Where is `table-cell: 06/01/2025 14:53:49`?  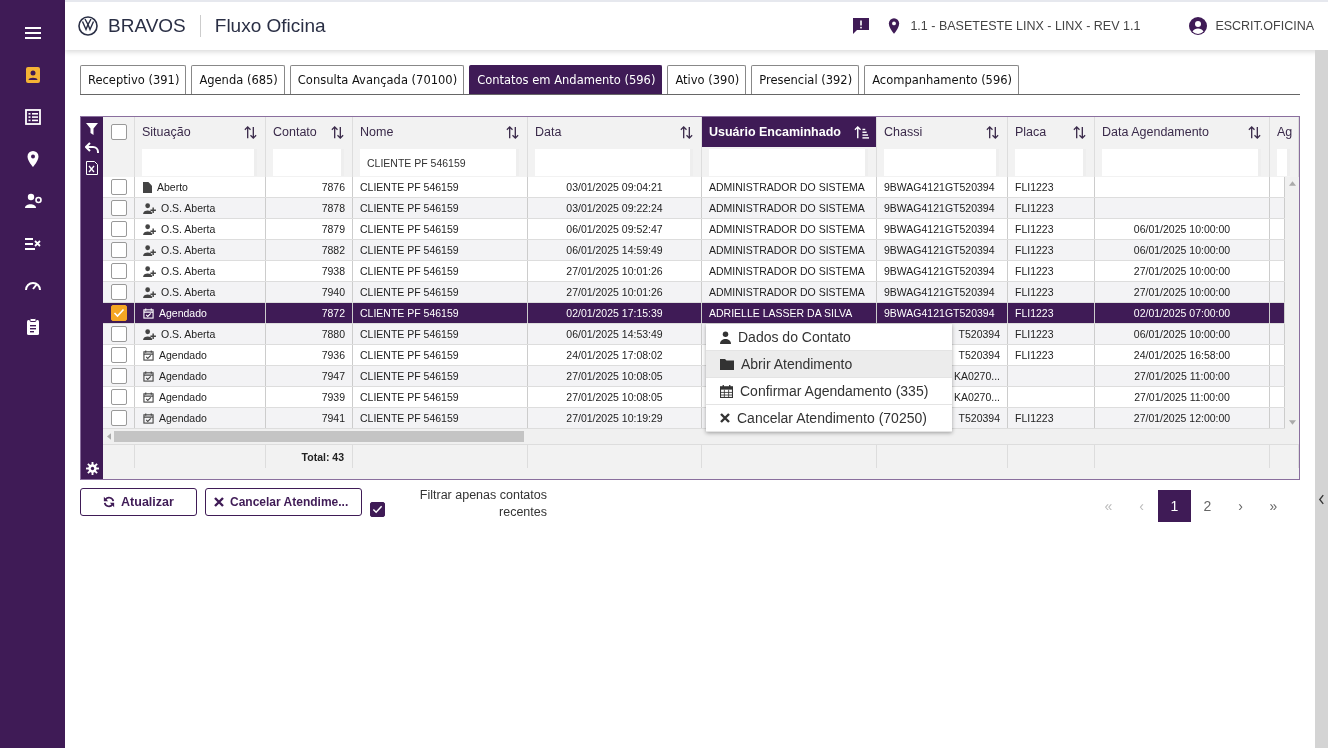
table-cell: 06/01/2025 14:53:49 is located at coordinates (614, 334).